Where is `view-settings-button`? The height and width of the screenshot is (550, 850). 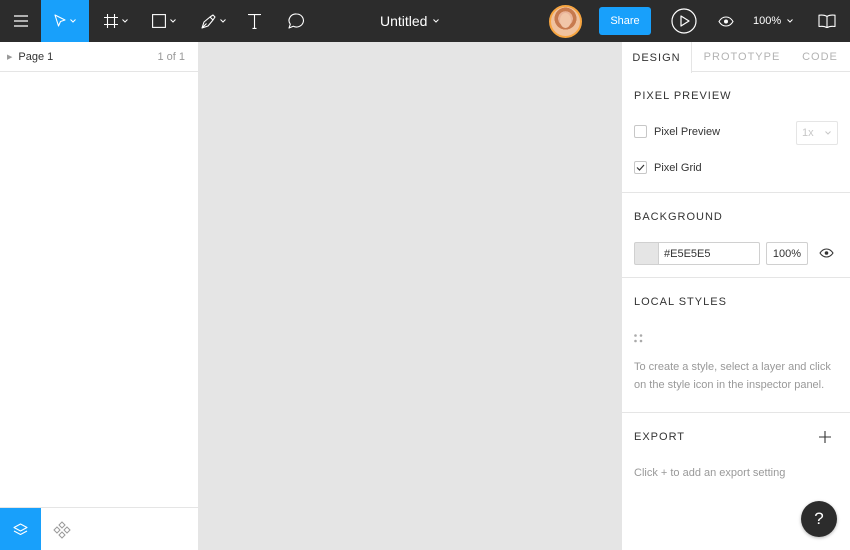 view-settings-button is located at coordinates (726, 21).